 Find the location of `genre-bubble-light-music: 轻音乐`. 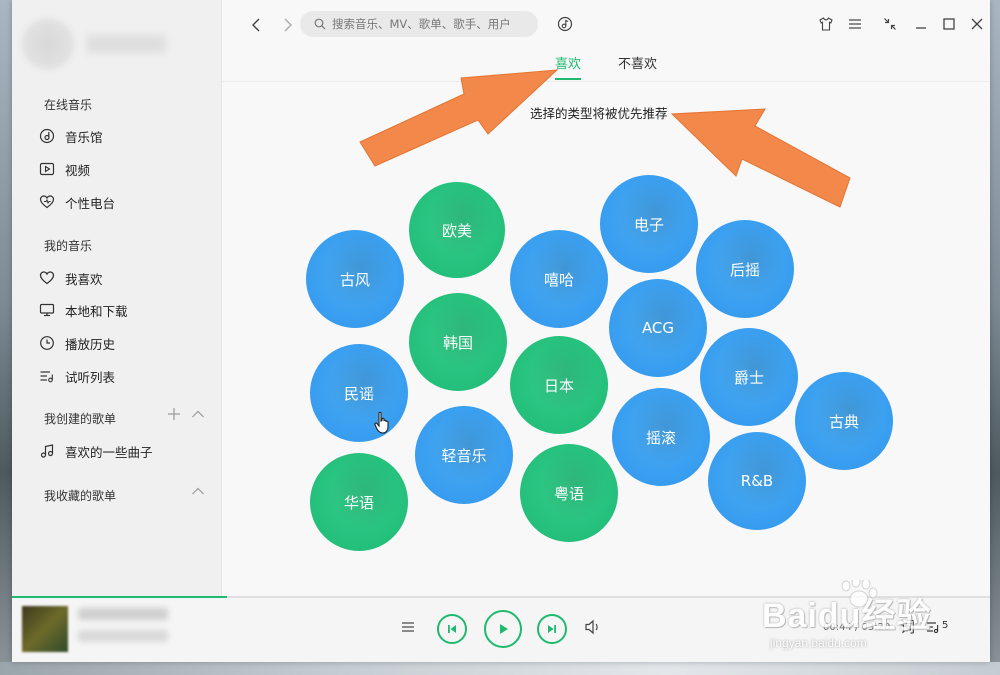

genre-bubble-light-music: 轻音乐 is located at coordinates (464, 455).